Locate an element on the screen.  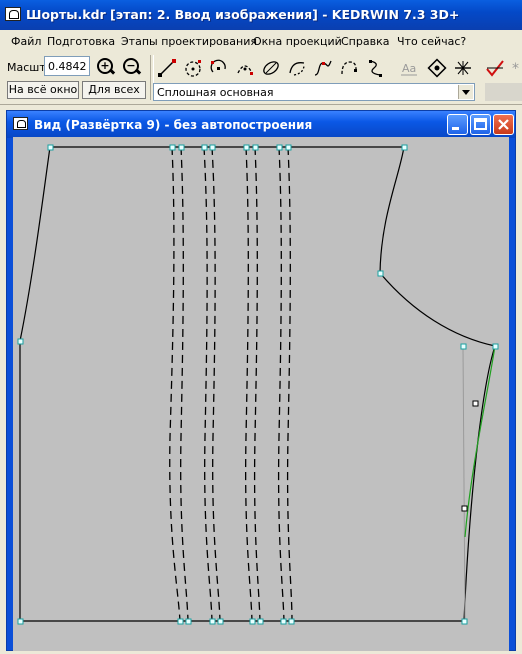
menu-projection-windows: Окна проекций is located at coordinates (297, 41).